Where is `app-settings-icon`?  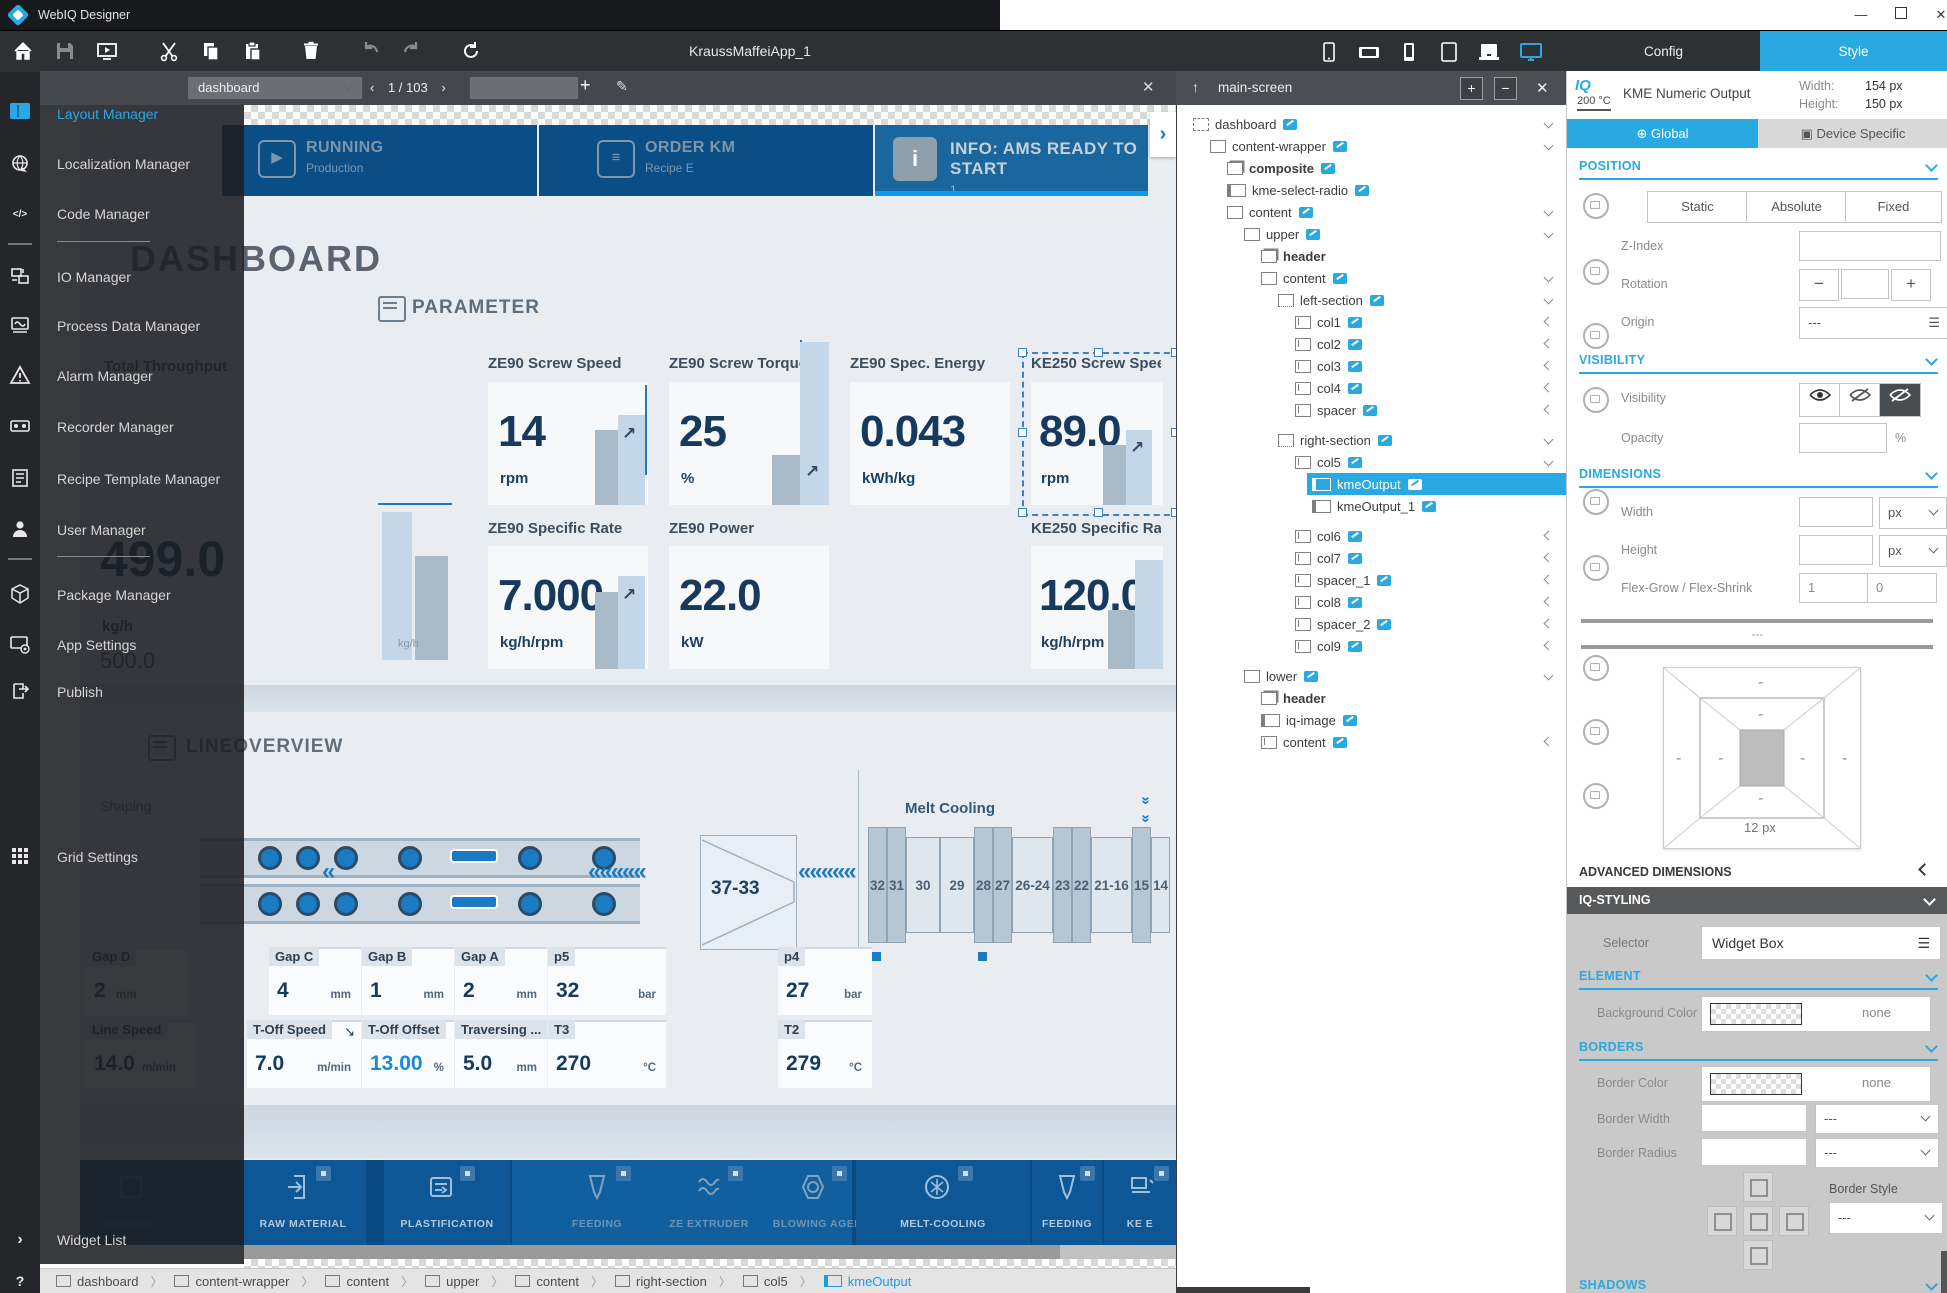
app-settings-icon is located at coordinates (20, 645).